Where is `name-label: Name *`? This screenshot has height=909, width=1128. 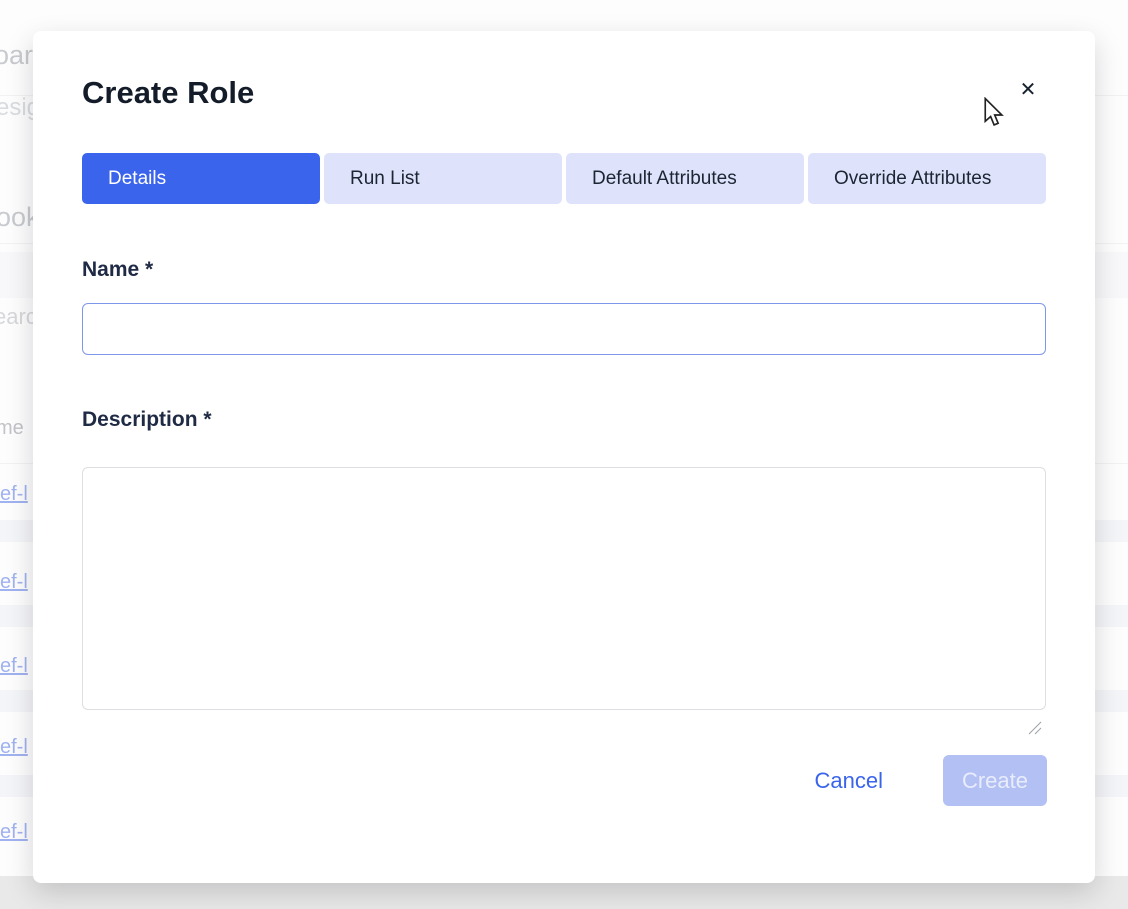
name-label: Name * is located at coordinates (118, 269).